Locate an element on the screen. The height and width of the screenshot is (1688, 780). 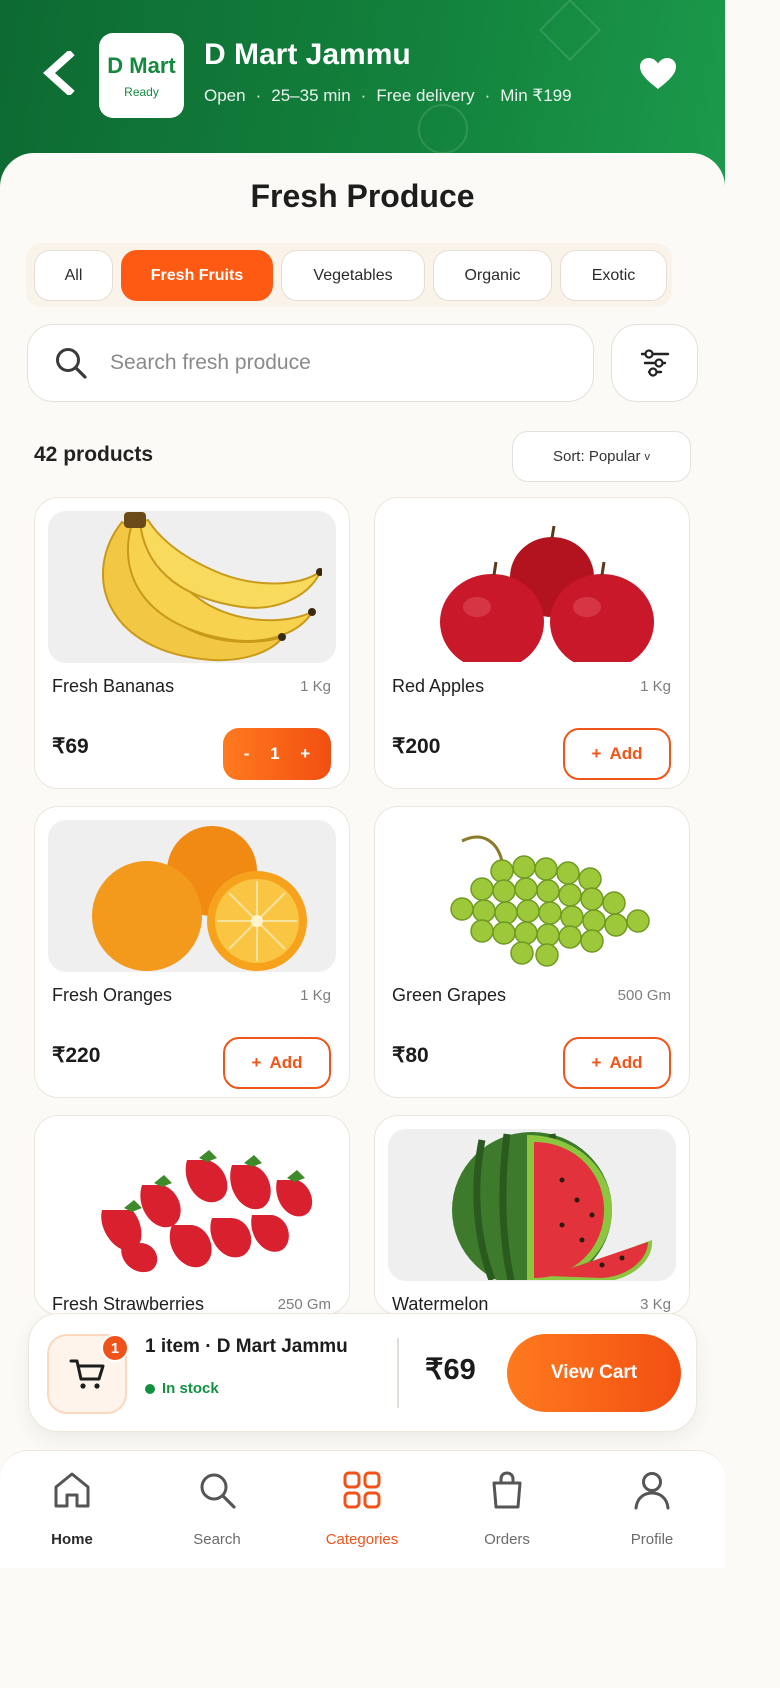
product-count: 42 products is located at coordinates (94, 454).